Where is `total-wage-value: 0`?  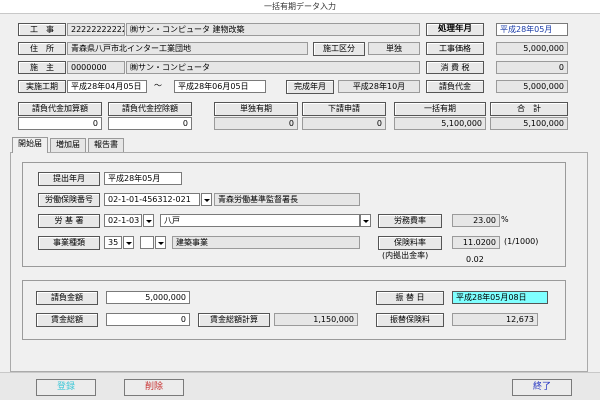 total-wage-value: 0 is located at coordinates (148, 319).